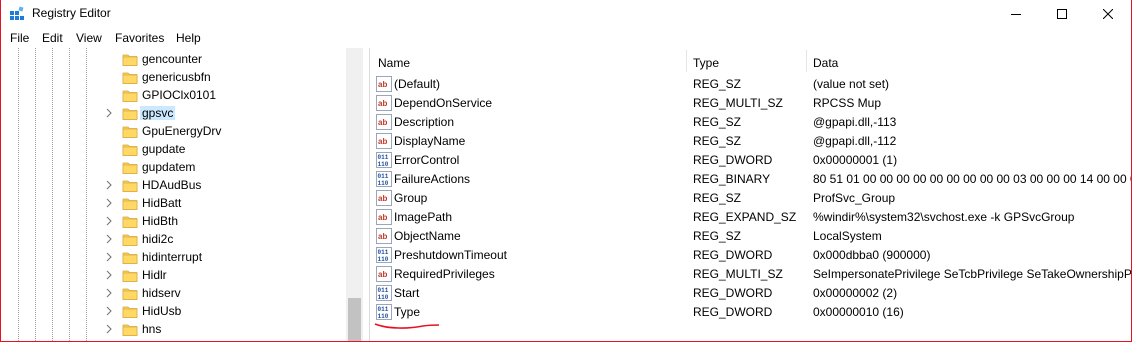  Describe the element at coordinates (17, 13) in the screenshot. I see `registry-editor-app-icon` at that location.